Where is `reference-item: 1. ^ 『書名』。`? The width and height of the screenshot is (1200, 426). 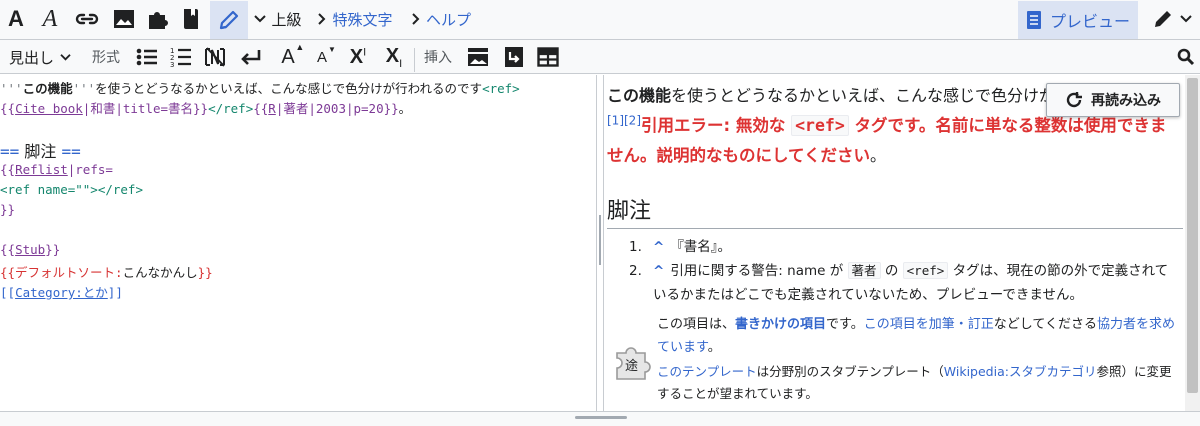
reference-item: 1. ^ 『書名』。 is located at coordinates (904, 247).